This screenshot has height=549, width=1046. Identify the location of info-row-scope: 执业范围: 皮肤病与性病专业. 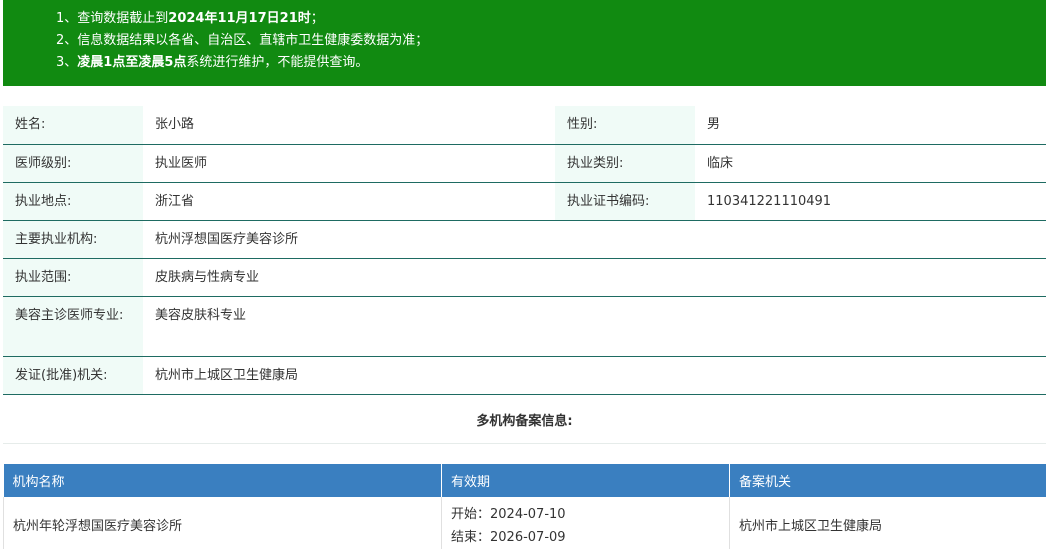
(524, 277).